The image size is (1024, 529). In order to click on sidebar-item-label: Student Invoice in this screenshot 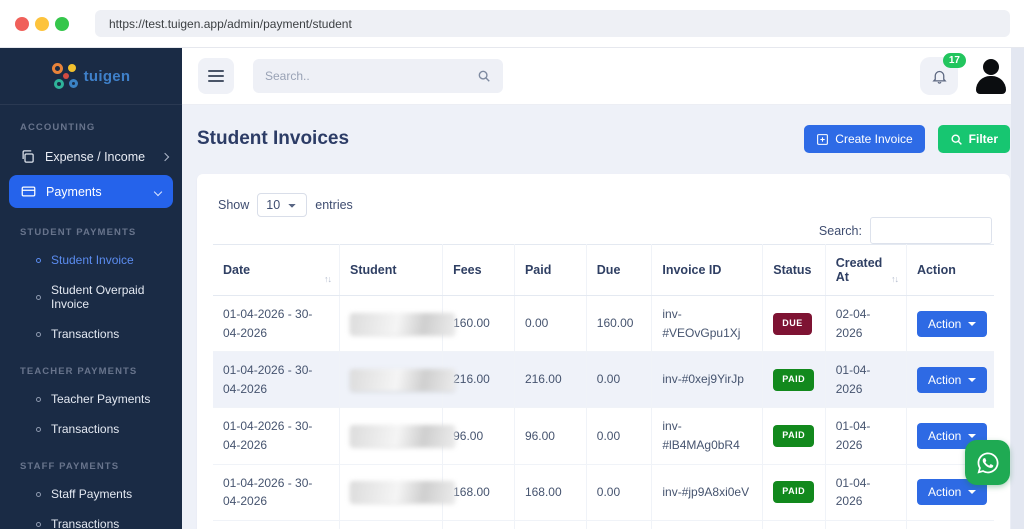, I will do `click(92, 260)`.